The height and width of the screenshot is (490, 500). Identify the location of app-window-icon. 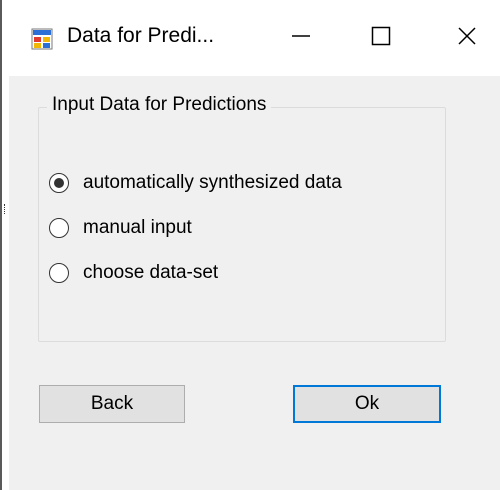
(42, 39).